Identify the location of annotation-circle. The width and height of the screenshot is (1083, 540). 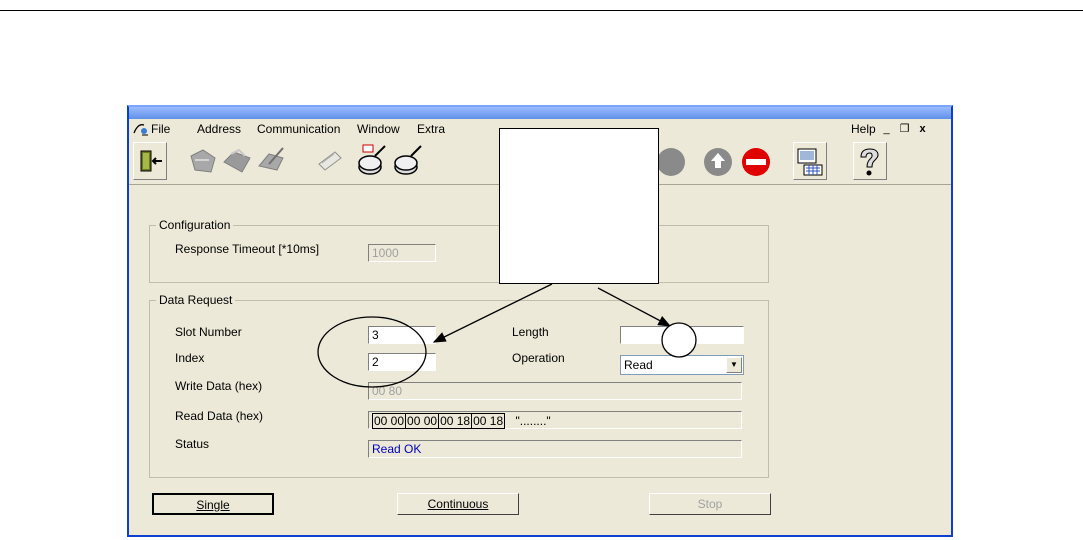
(679, 340).